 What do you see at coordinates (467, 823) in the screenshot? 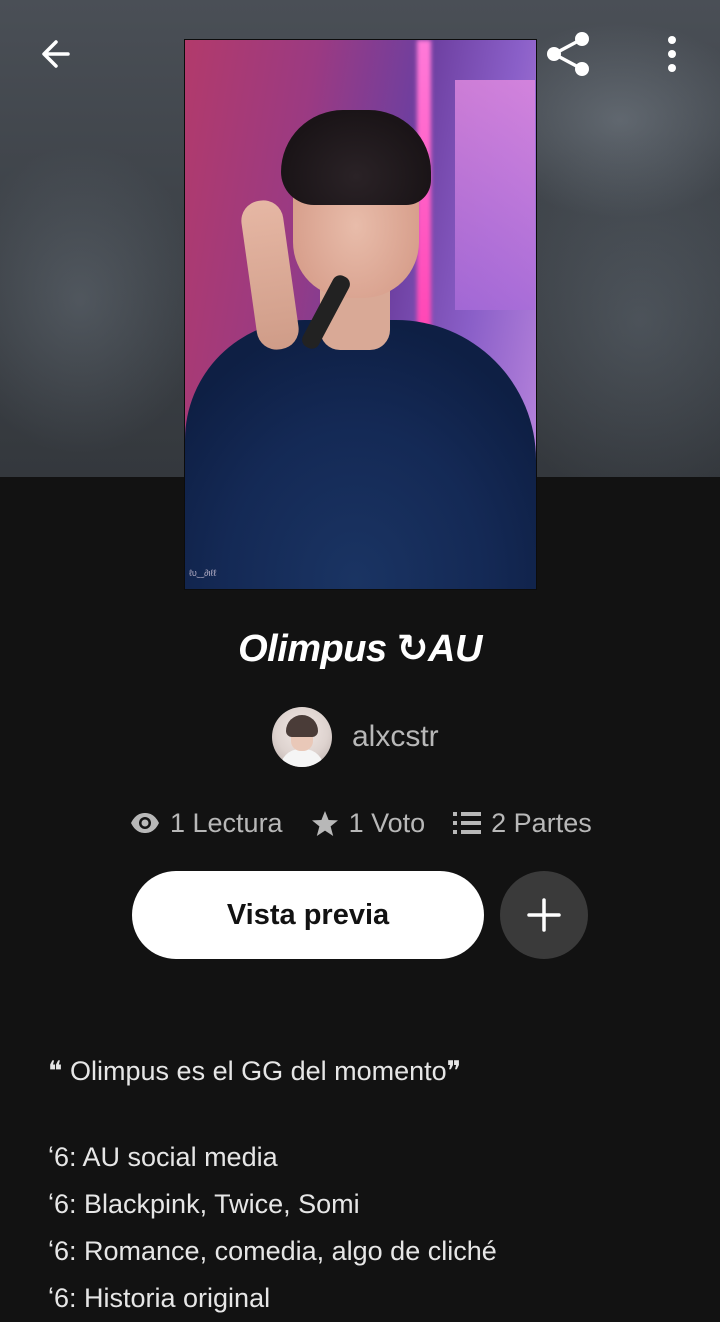
I see `list-icon` at bounding box center [467, 823].